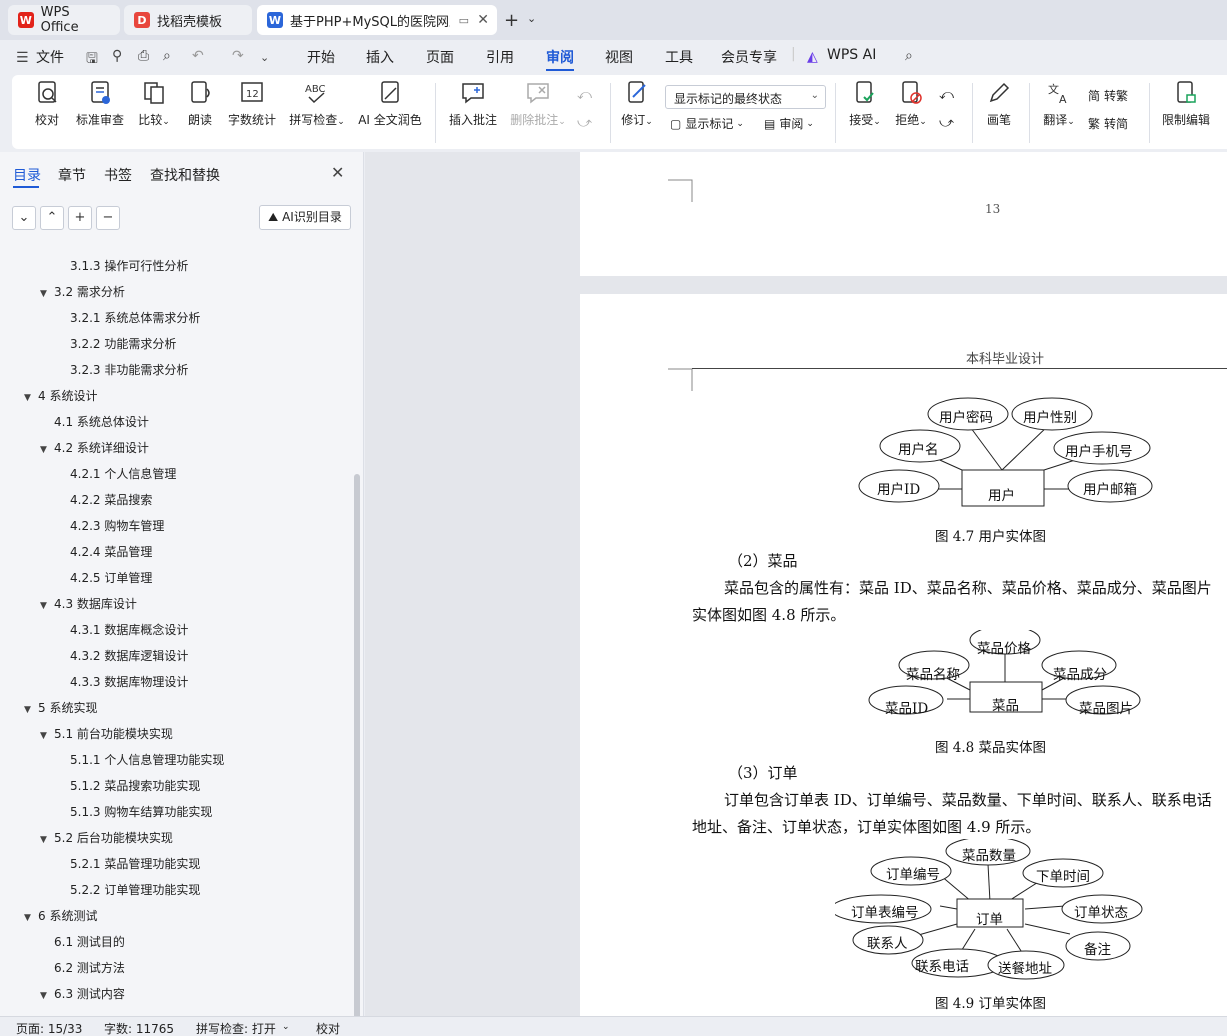 The height and width of the screenshot is (1036, 1227). I want to click on toc-item: 5.2.2 订单管理功能实现, so click(135, 889).